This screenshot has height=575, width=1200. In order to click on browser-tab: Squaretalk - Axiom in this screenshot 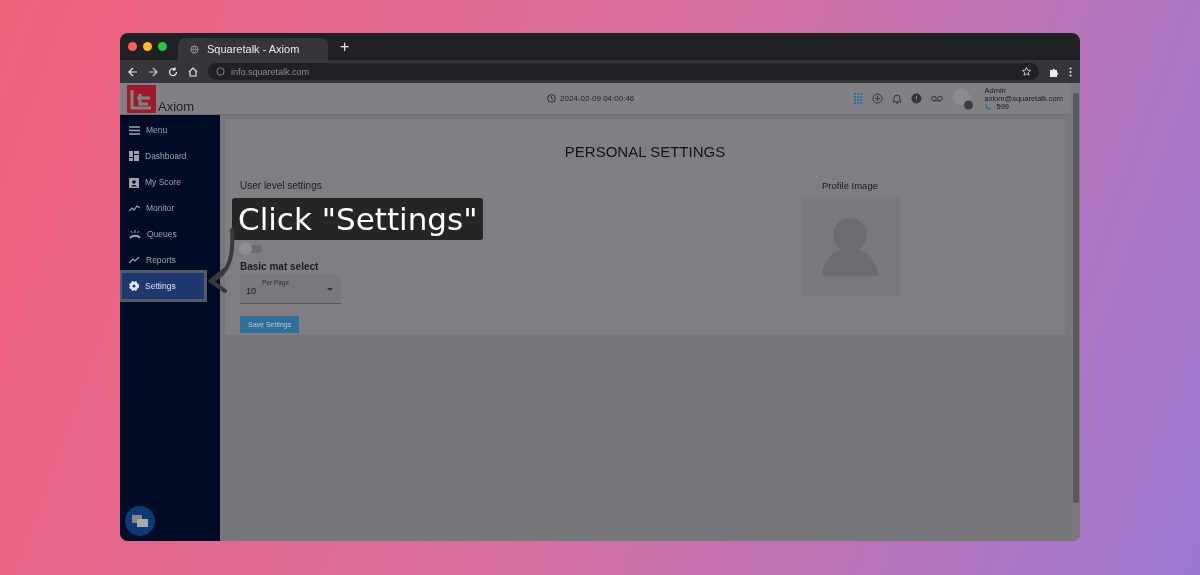, I will do `click(253, 49)`.